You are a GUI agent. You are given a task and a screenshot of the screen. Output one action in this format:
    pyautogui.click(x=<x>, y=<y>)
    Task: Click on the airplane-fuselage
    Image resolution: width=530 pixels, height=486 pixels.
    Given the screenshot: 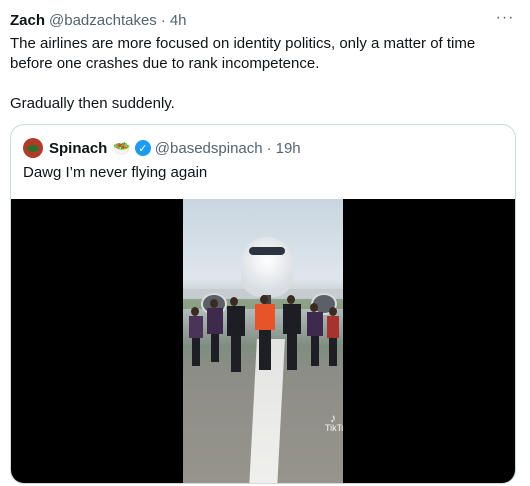 What is the action you would take?
    pyautogui.click(x=267, y=267)
    